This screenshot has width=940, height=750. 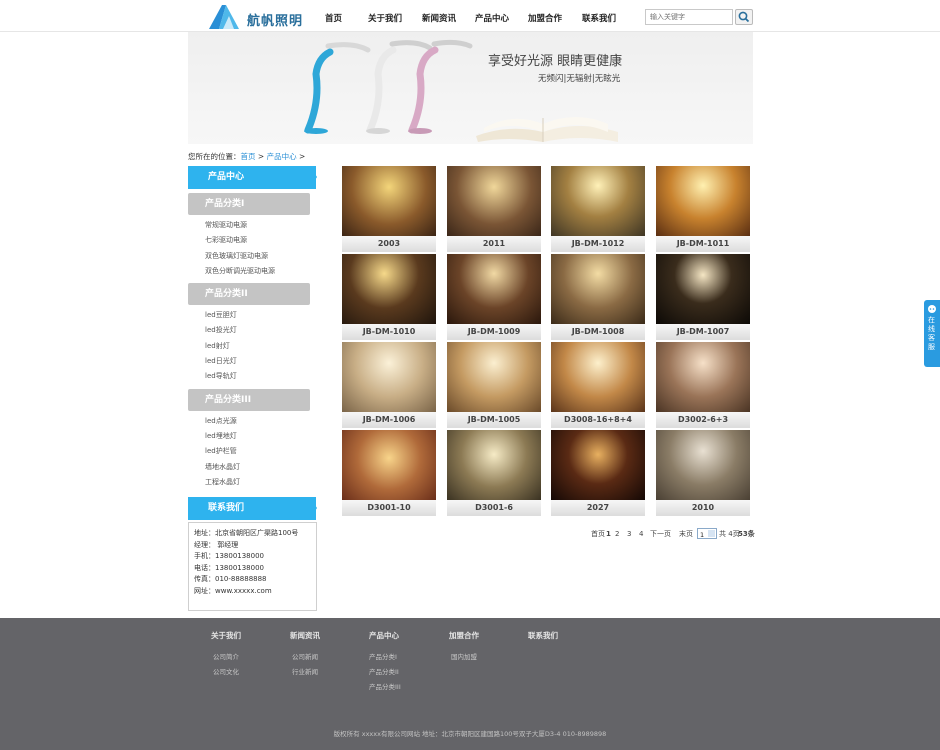 I want to click on nav-products: 产品中心, so click(x=492, y=18).